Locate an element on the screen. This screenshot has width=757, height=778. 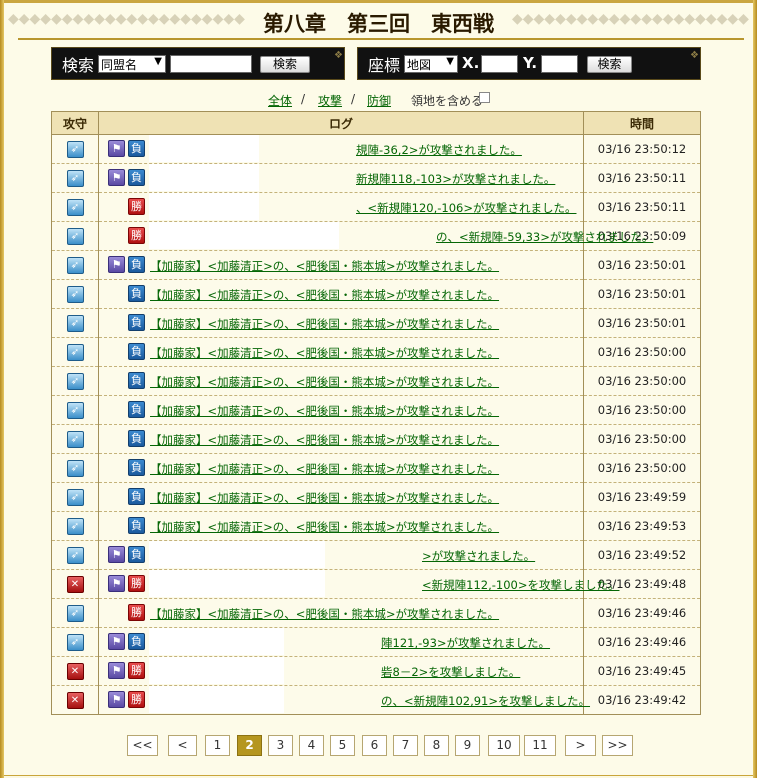
log-cell: ⚑ 負 >が攻撃されました。 is located at coordinates (341, 555).